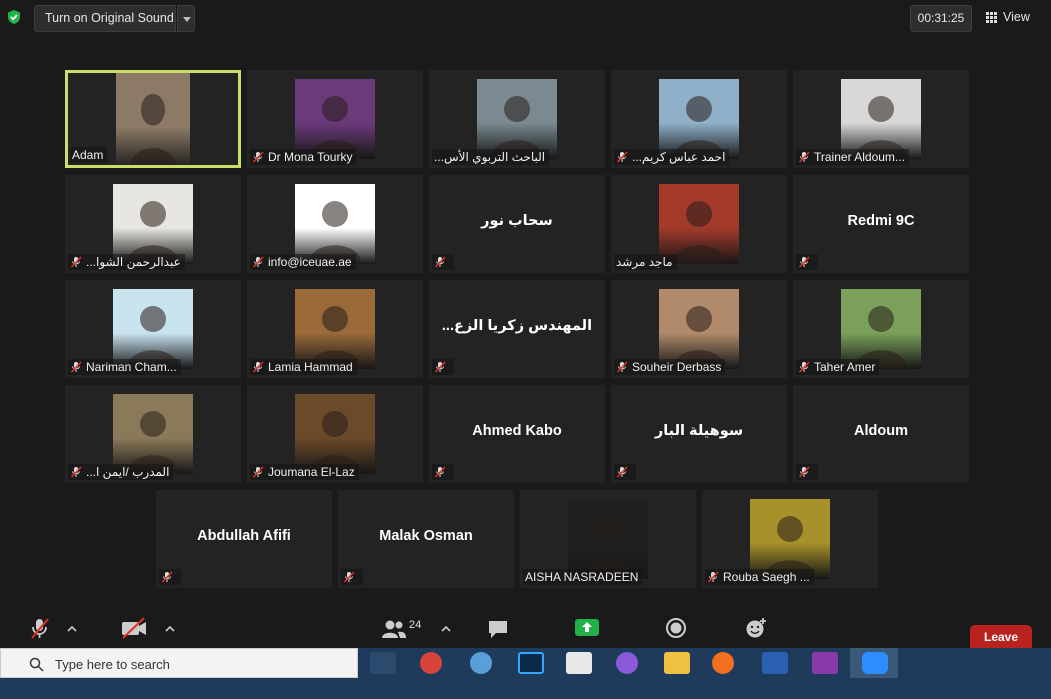 This screenshot has height=699, width=1051. What do you see at coordinates (303, 367) in the screenshot?
I see `participant-name-label: Lamia Hammad` at bounding box center [303, 367].